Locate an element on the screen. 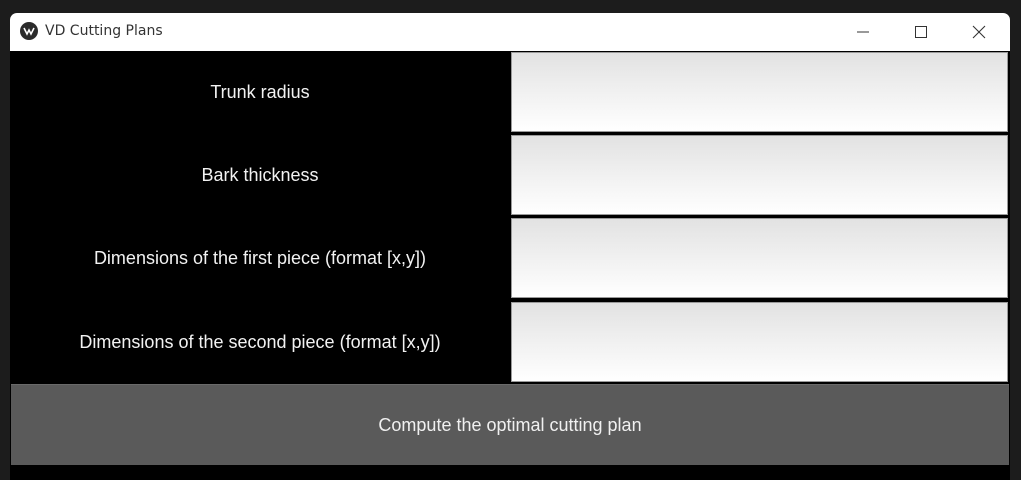 This screenshot has width=1021, height=480. title-bar: VD Cutting Plans is located at coordinates (510, 32).